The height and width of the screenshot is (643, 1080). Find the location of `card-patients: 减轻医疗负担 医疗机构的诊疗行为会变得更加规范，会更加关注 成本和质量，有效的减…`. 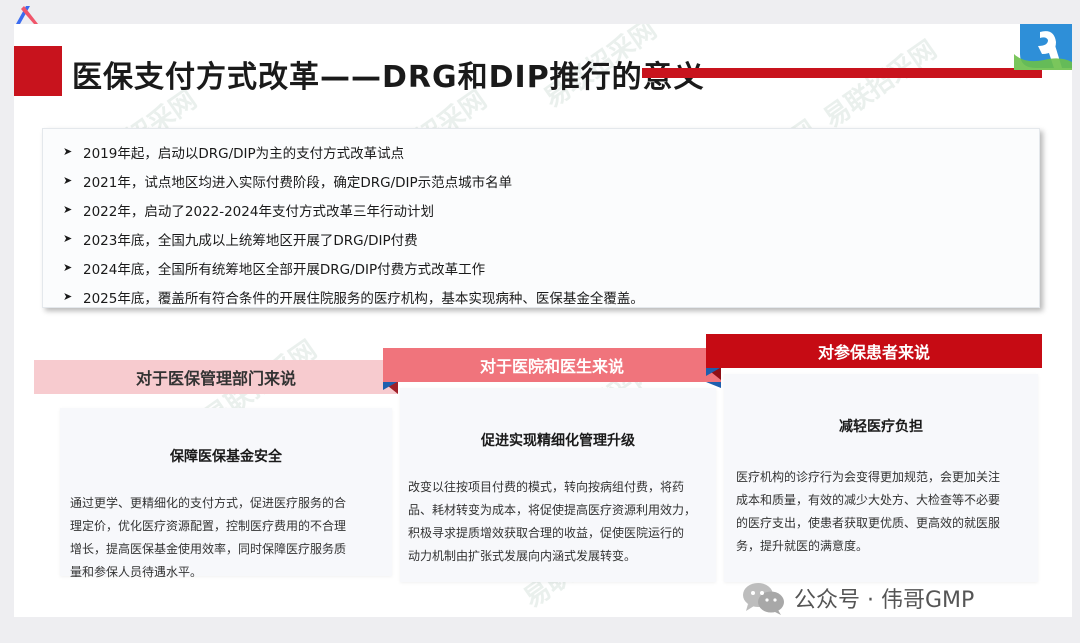

card-patients: 减轻医疗负担 医疗机构的诊疗行为会变得更加规范，会更加关注 成本和质量，有效的减… is located at coordinates (881, 478).